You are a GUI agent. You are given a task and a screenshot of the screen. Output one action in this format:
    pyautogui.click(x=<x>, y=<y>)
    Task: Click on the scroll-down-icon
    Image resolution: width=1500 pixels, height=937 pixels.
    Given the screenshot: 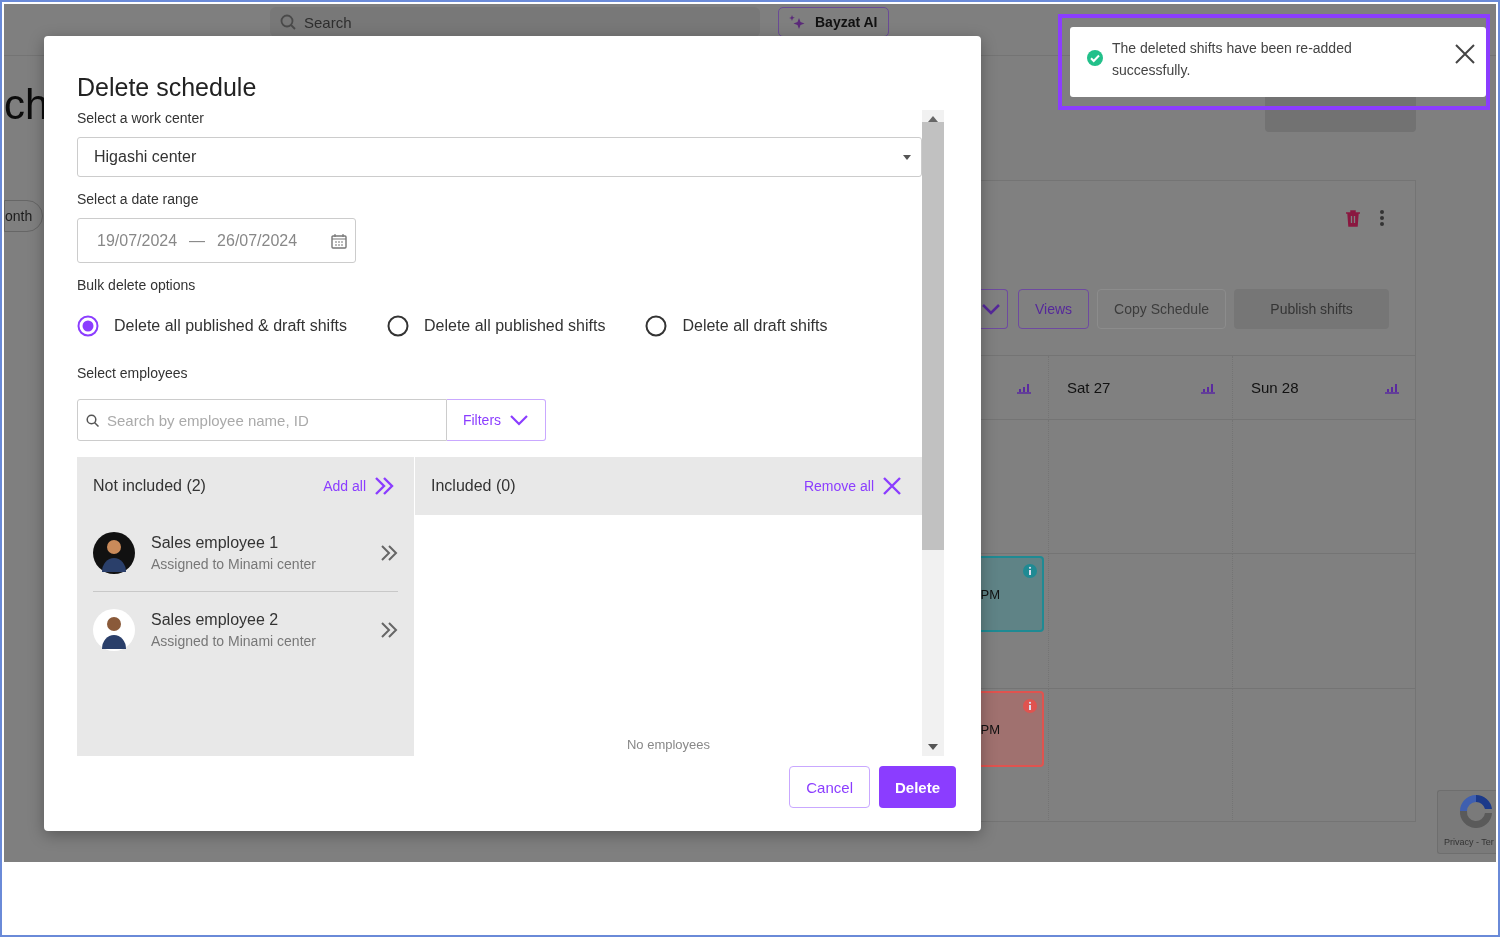 What is the action you would take?
    pyautogui.click(x=933, y=747)
    